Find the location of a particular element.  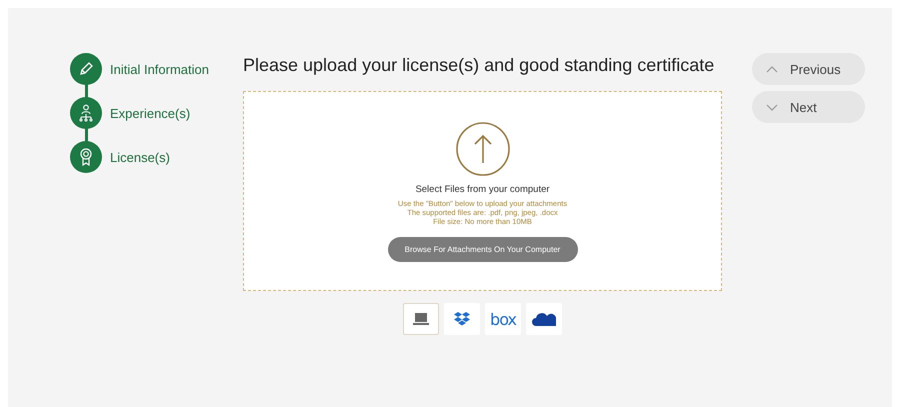

pen-icon is located at coordinates (86, 69).